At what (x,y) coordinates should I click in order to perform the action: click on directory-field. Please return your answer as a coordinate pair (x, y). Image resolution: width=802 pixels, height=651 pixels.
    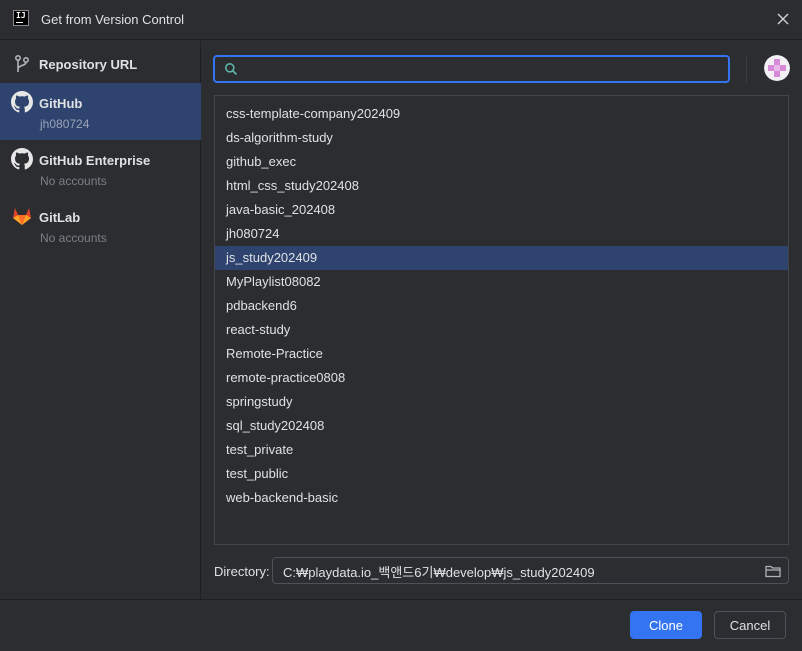
    Looking at the image, I should click on (530, 570).